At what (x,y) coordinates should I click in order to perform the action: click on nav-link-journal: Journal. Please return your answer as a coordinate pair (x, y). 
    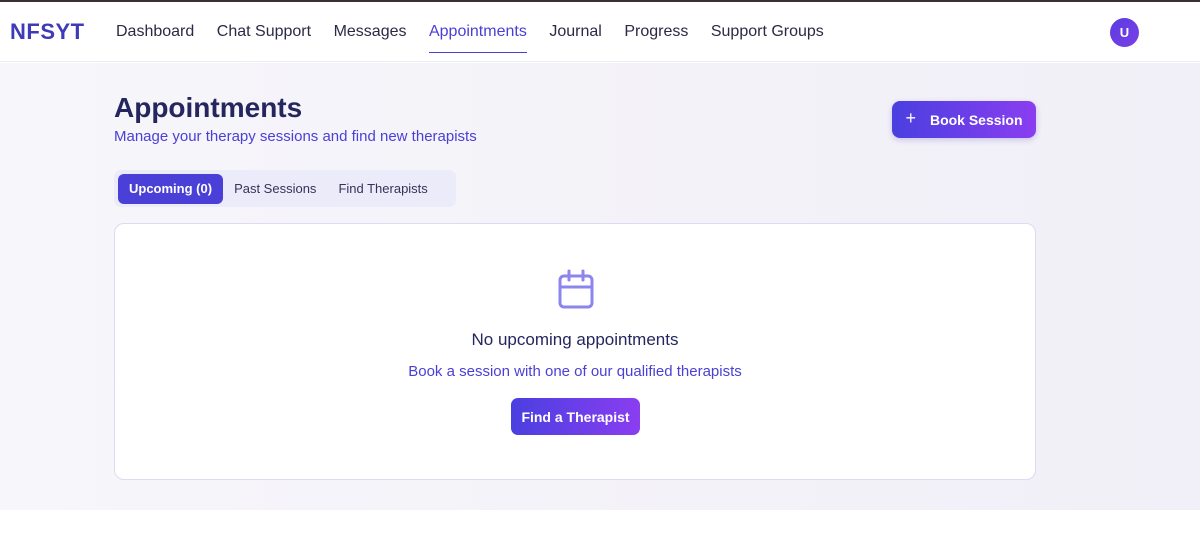
    Looking at the image, I should click on (575, 32).